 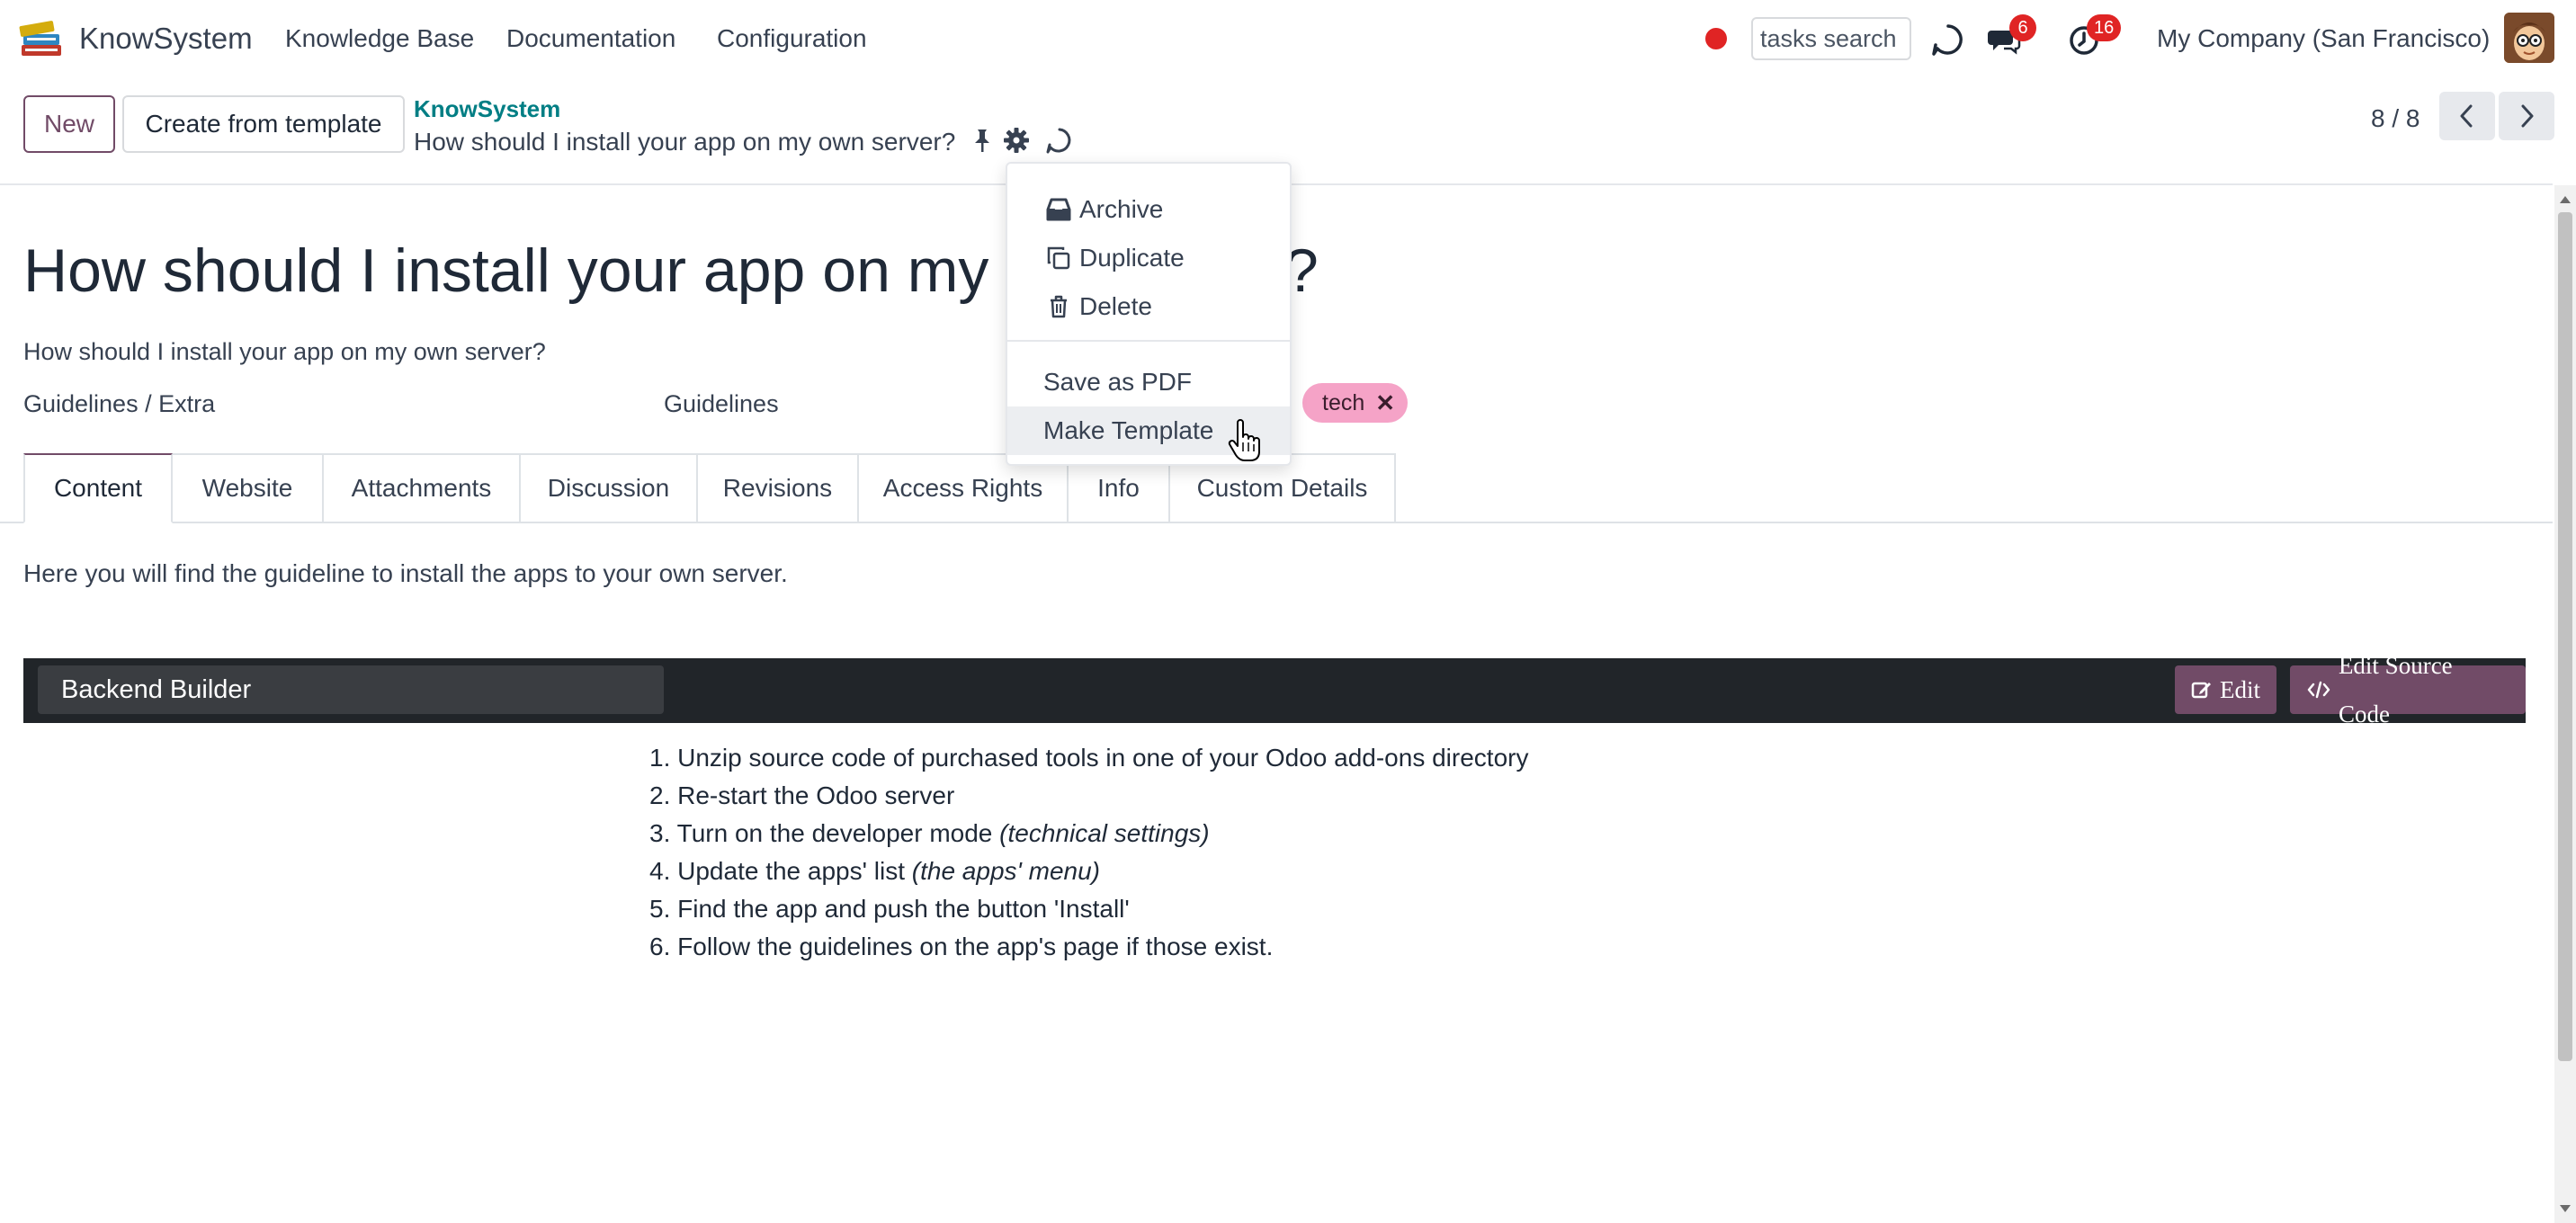 I want to click on step-number: 4., so click(x=660, y=871).